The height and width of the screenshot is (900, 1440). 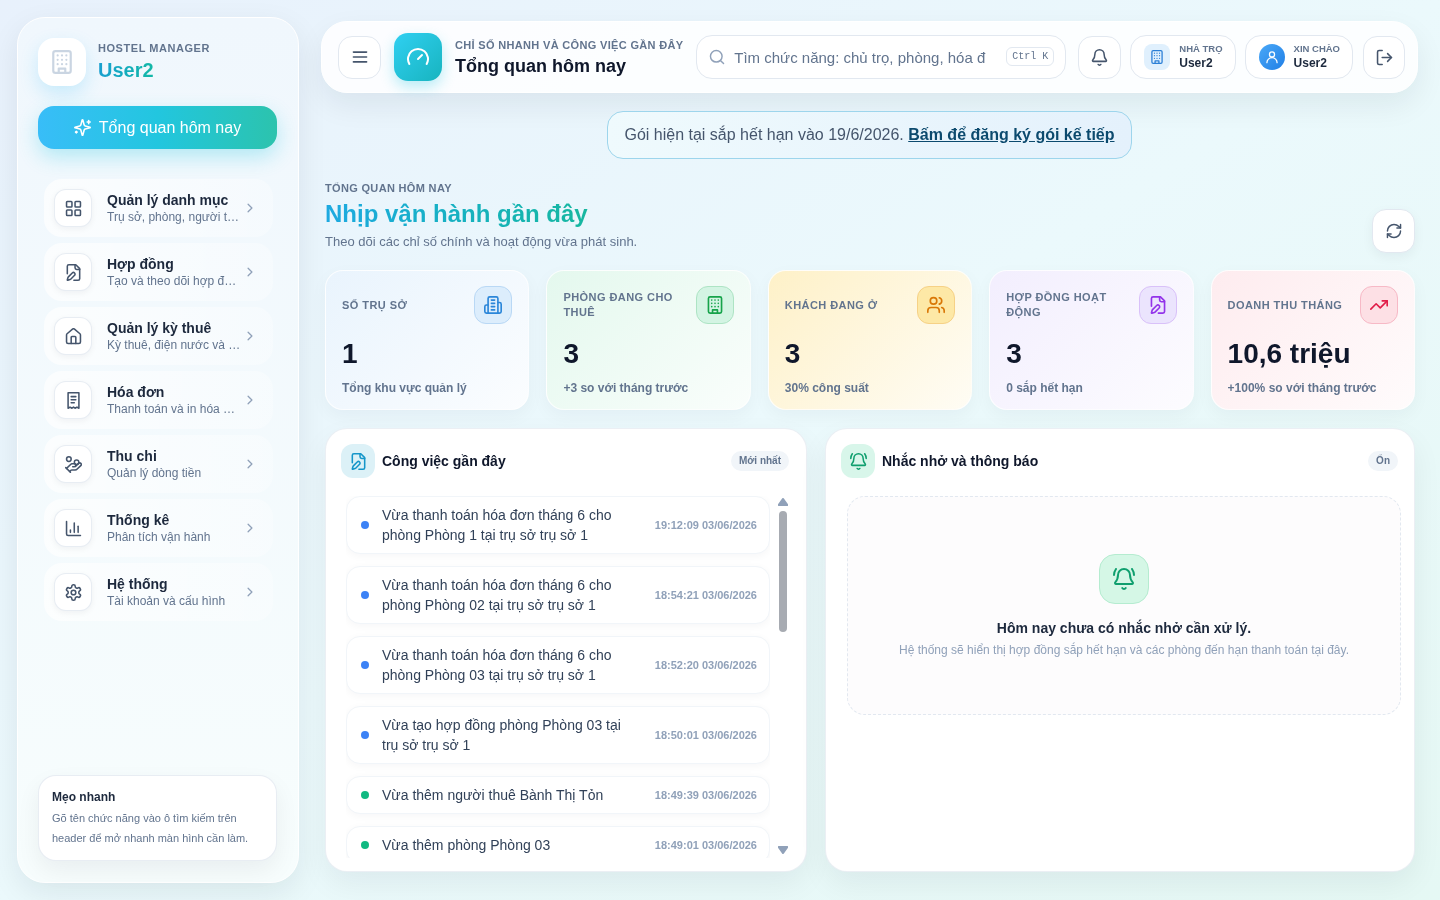 I want to click on activity-time: 18:54:21 03/06/2026, so click(x=705, y=595).